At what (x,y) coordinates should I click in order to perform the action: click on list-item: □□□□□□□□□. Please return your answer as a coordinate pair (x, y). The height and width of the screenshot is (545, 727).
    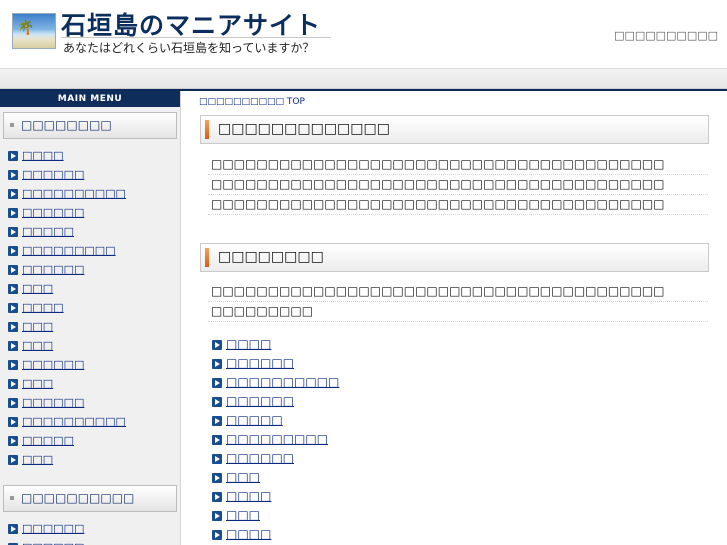
    Looking at the image, I should click on (362, 439).